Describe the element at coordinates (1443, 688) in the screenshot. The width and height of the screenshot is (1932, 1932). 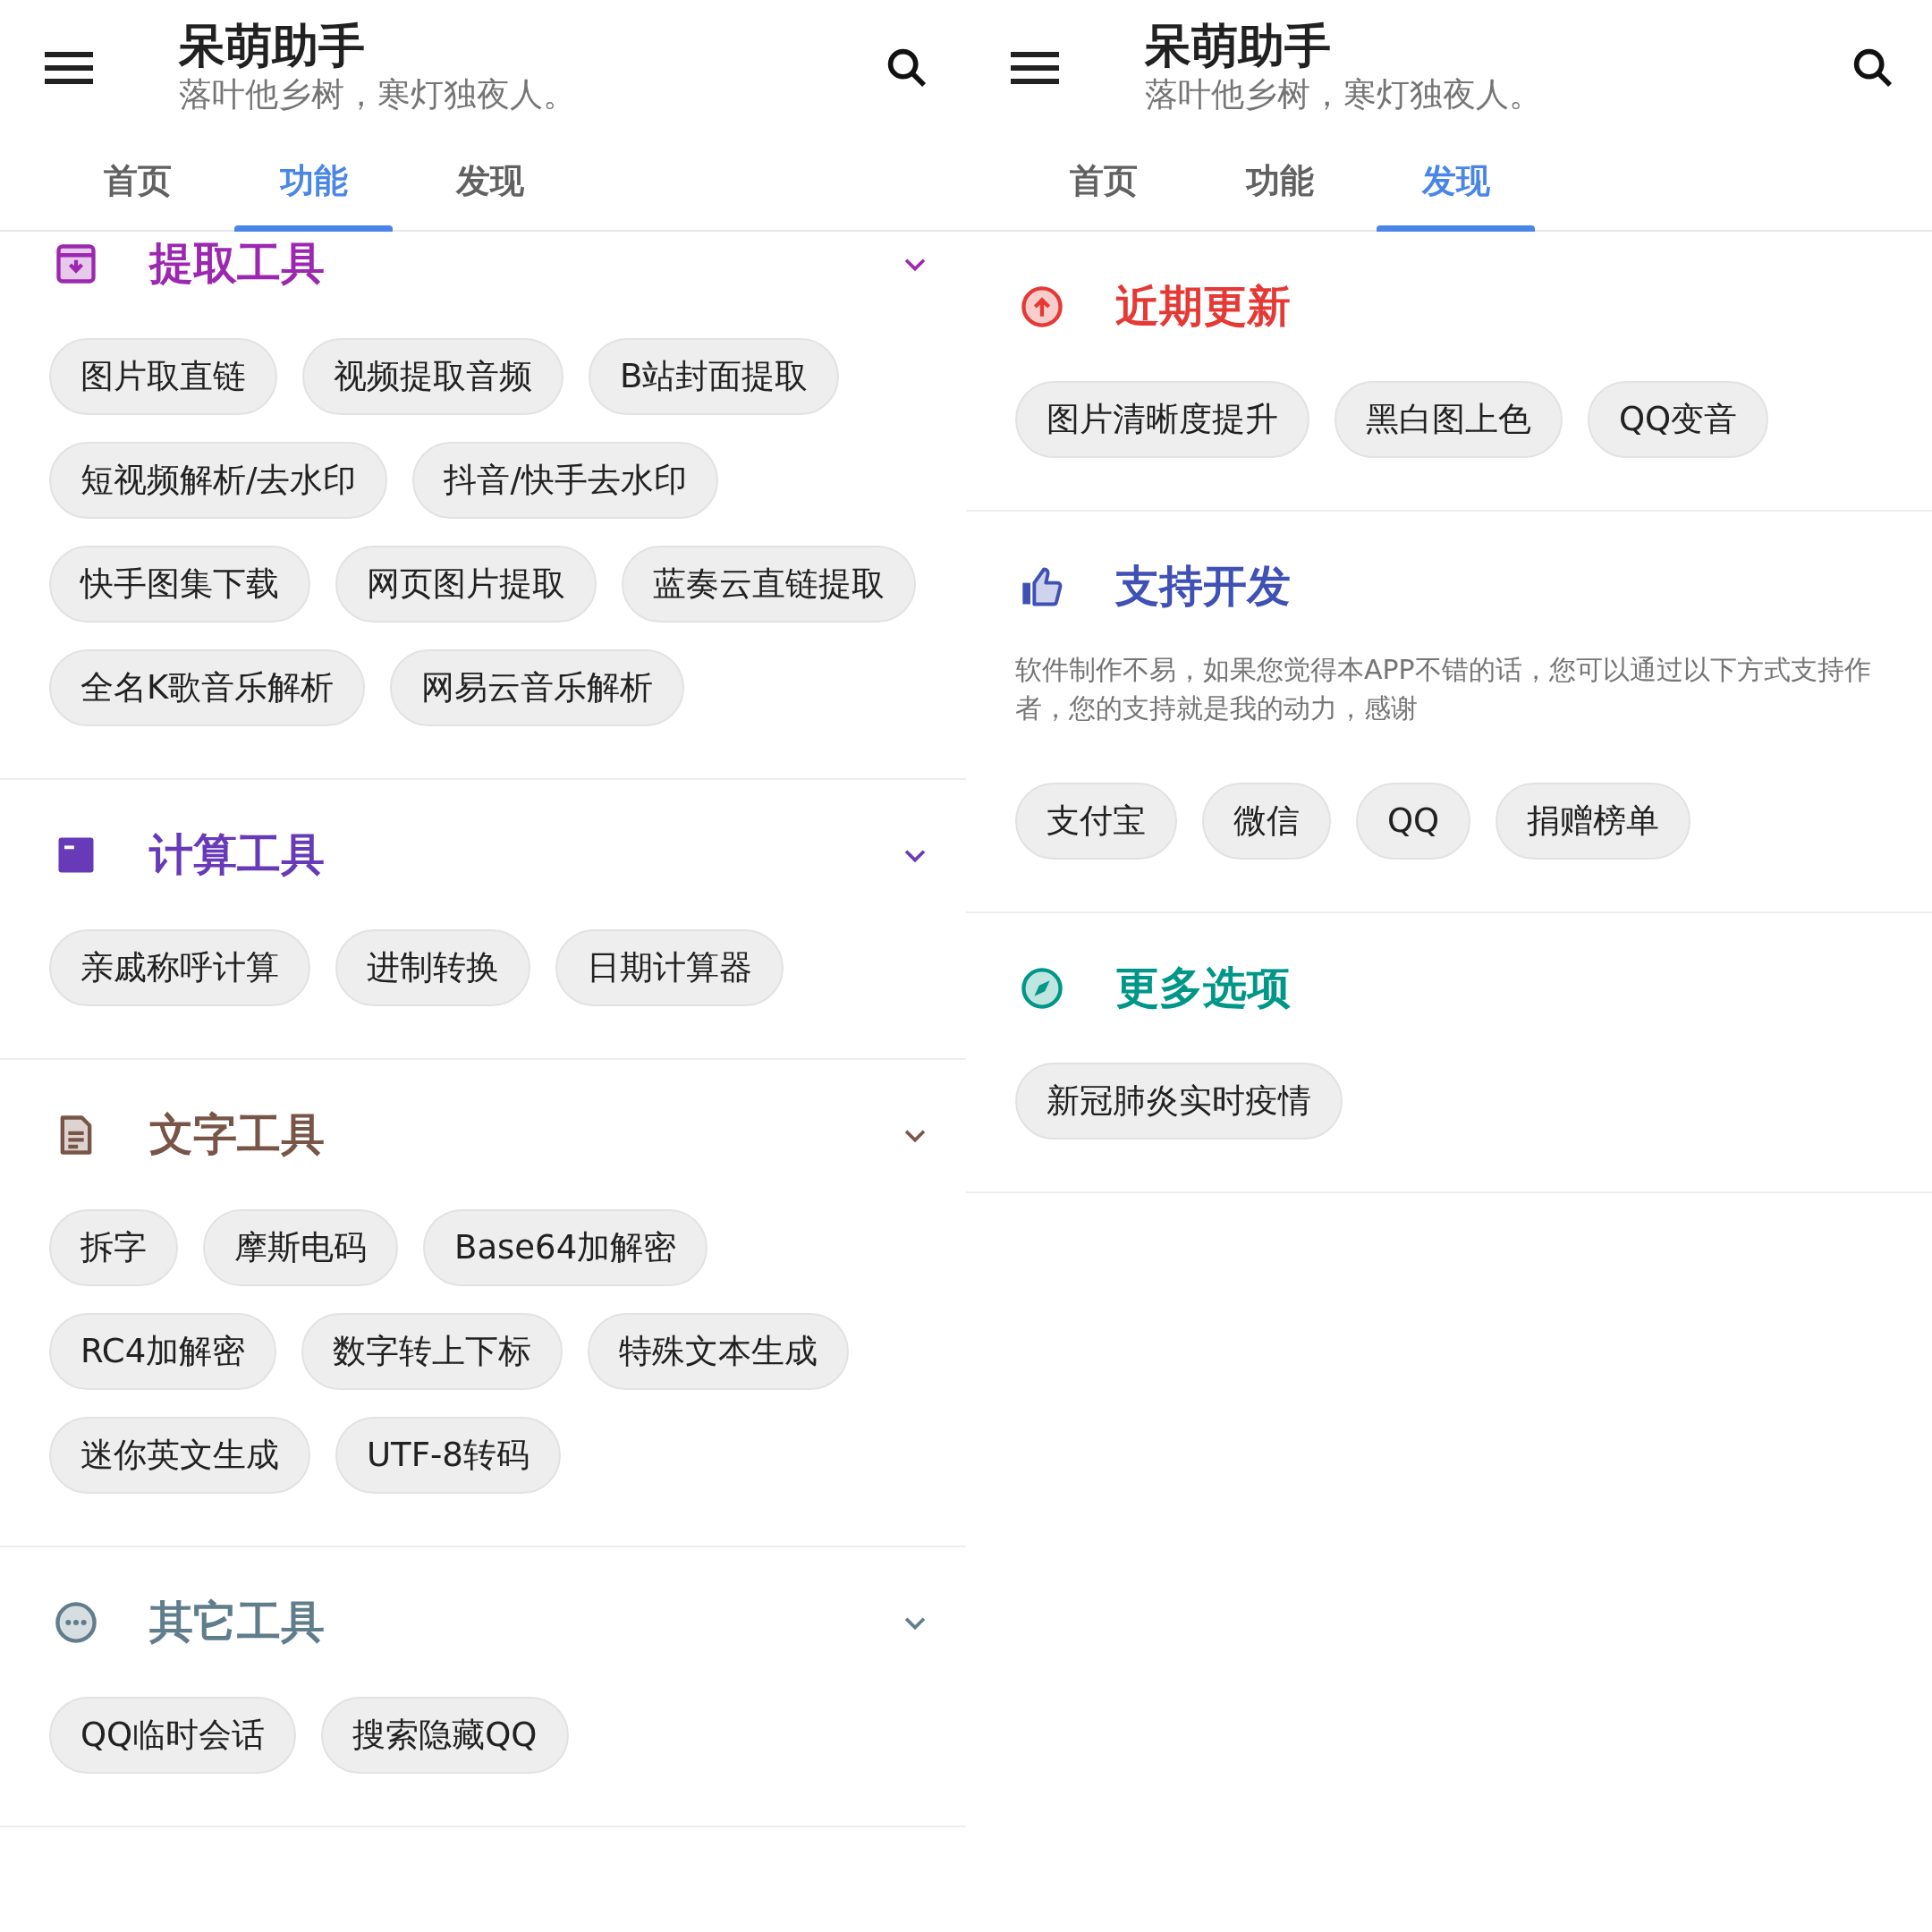
I see `description-text: 软件制作不易，如果您觉得本APP不错的话，您可以通过以下方式支持作者，您的支持就是我的动力，感谢` at that location.